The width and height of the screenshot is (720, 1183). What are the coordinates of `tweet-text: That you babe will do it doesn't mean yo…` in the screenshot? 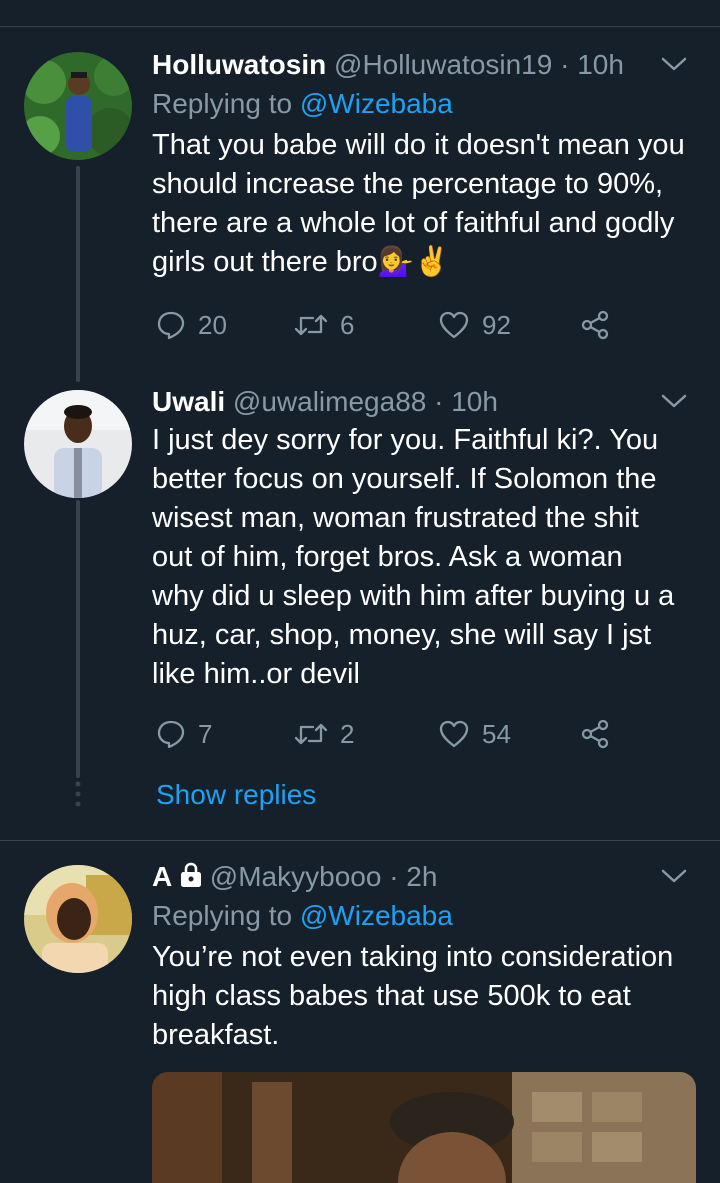 It's located at (426, 204).